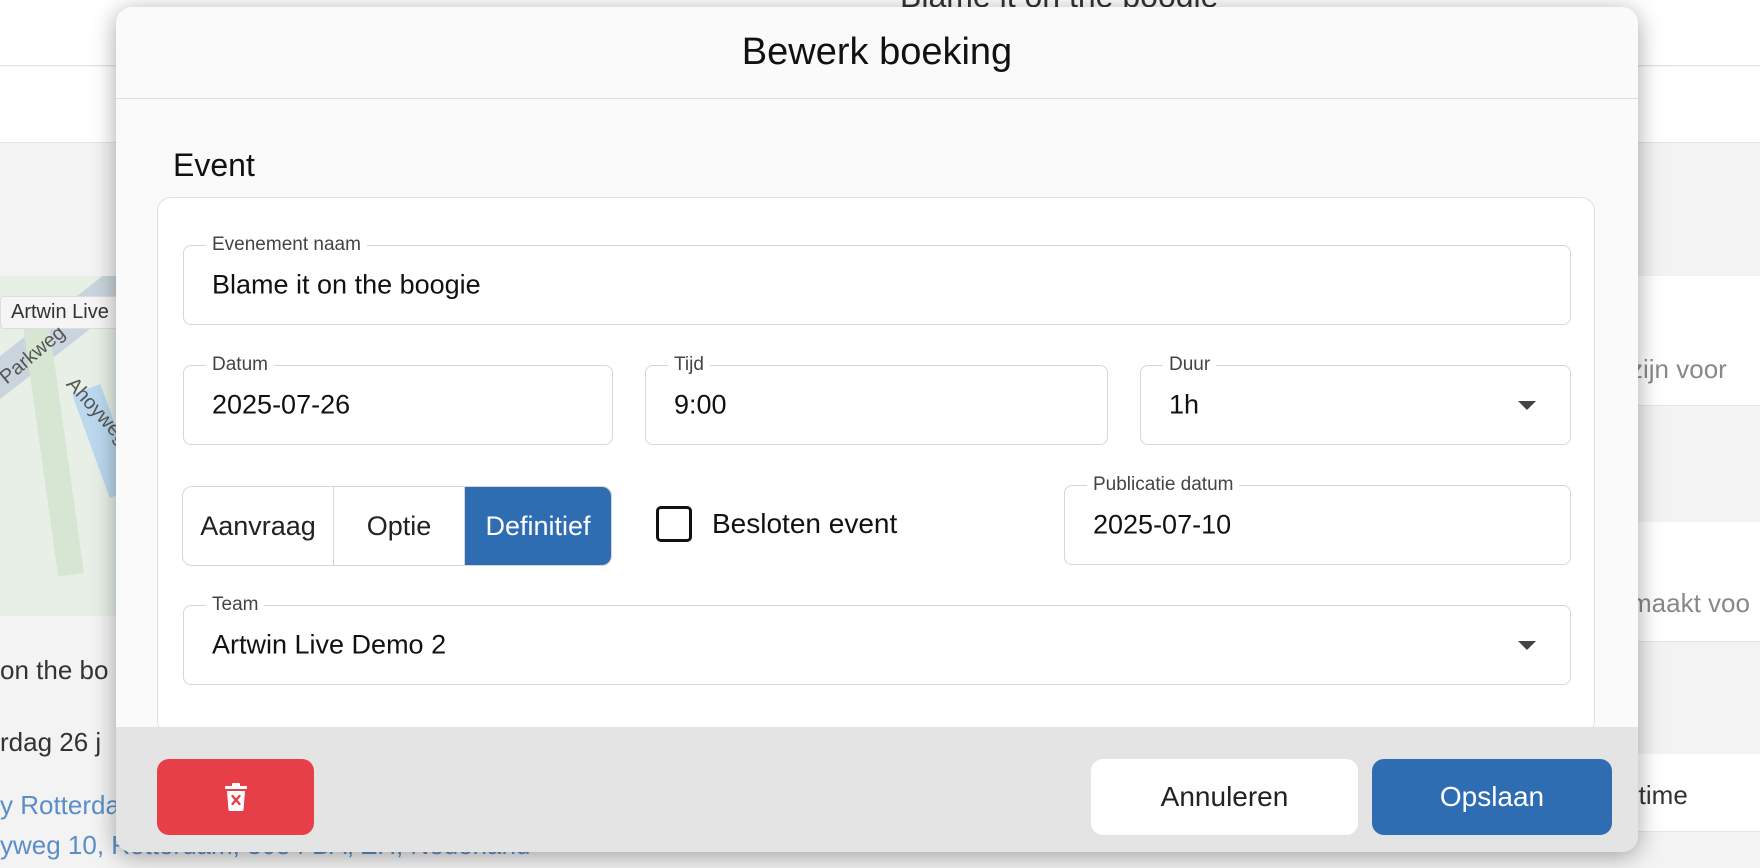  Describe the element at coordinates (877, 279) in the screenshot. I see `event-name-field: Evenement naam Blame it on the boogie` at that location.